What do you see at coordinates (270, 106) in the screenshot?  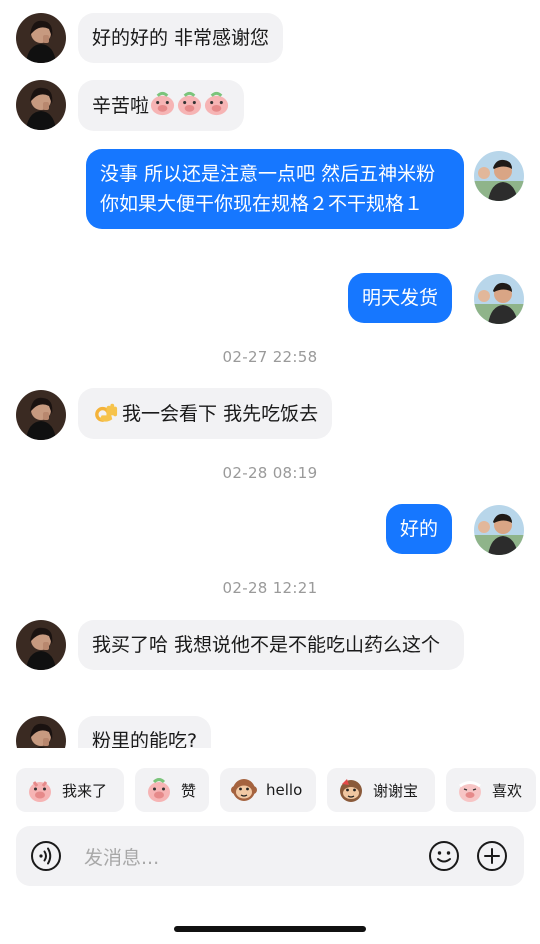 I see `message-row: 辛苦啦` at bounding box center [270, 106].